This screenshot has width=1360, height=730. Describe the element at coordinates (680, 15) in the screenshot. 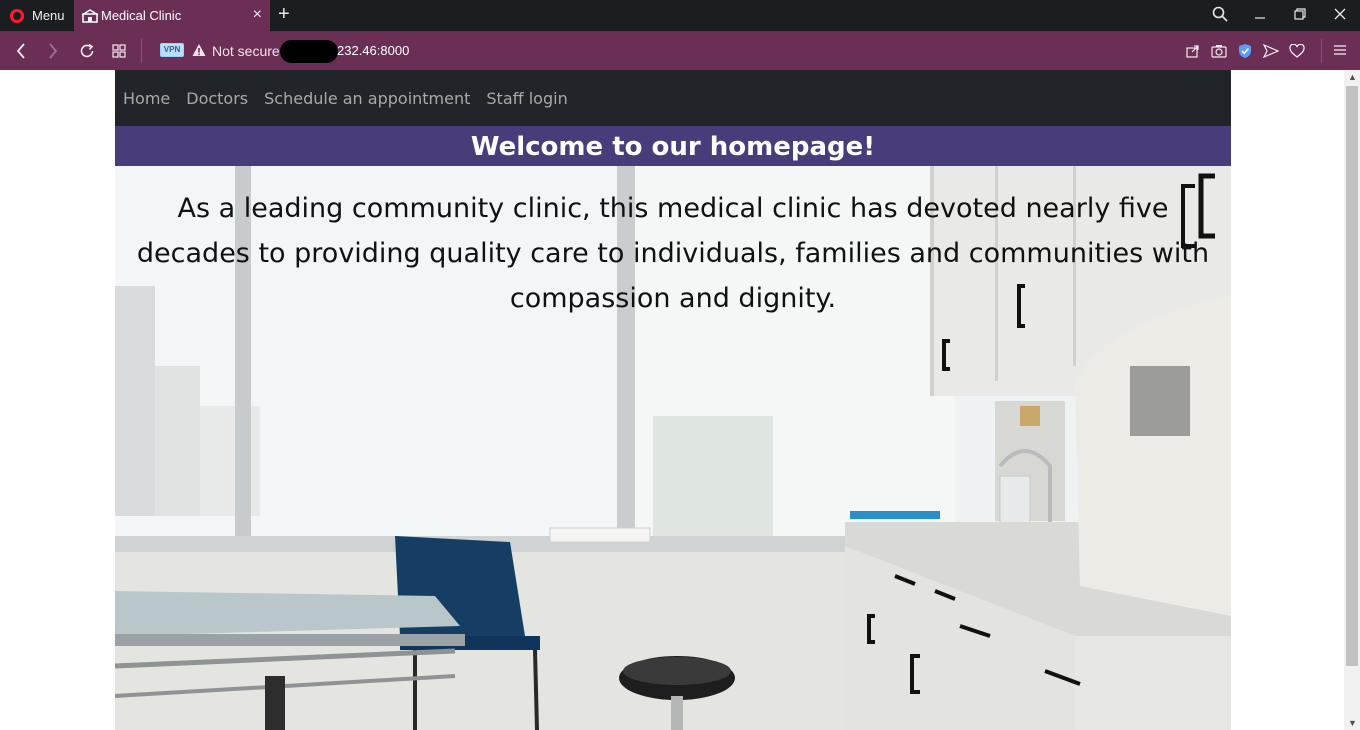

I see `browser-tab-bar: Menu Medical Clinic × +` at that location.